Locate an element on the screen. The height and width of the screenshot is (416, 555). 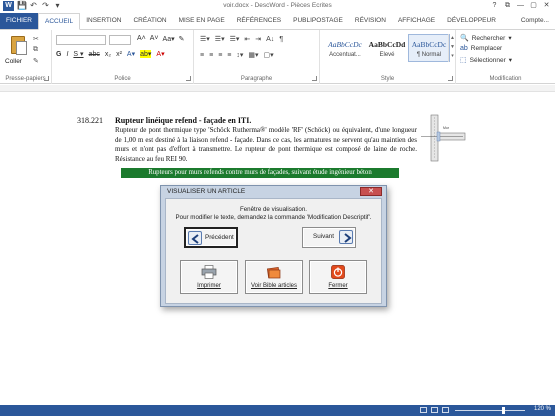
clear-format-icon: ✎ is located at coordinates (182, 39).